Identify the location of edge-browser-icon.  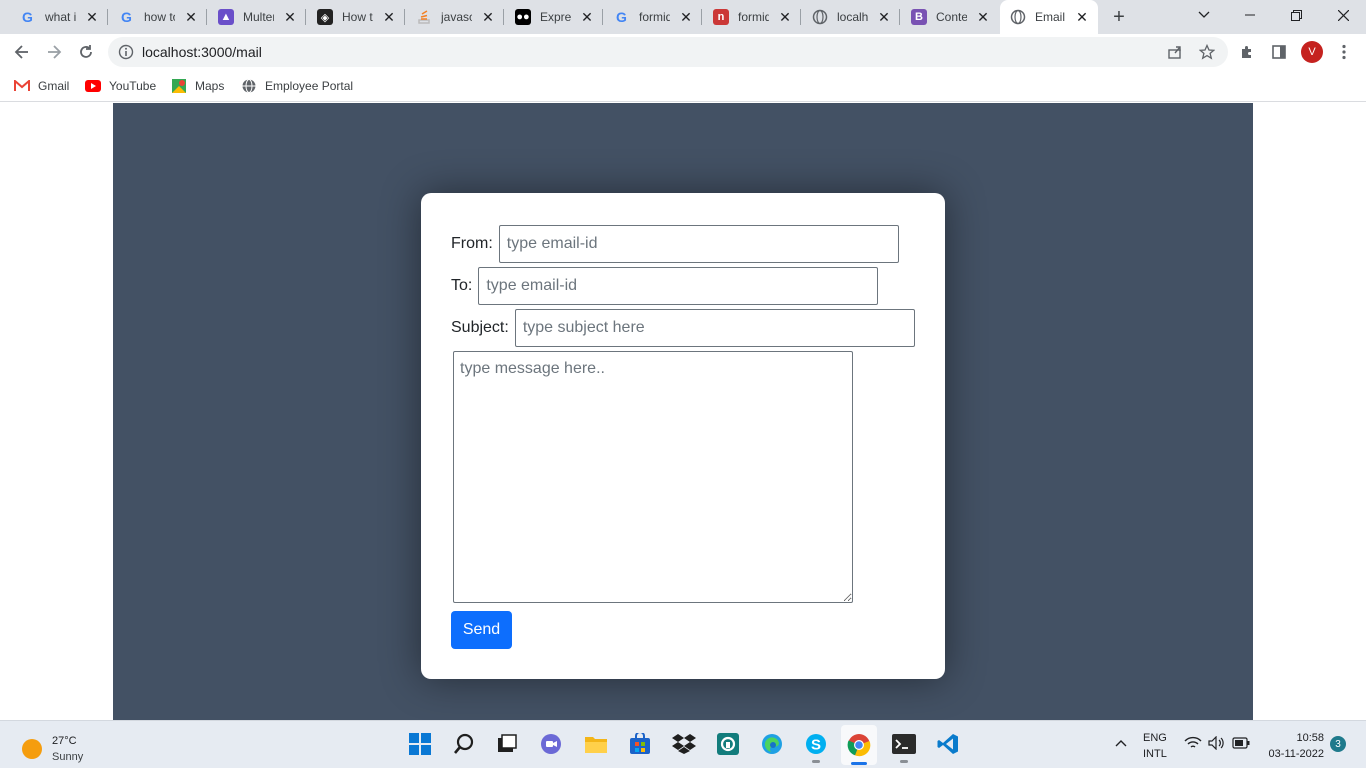
(772, 744).